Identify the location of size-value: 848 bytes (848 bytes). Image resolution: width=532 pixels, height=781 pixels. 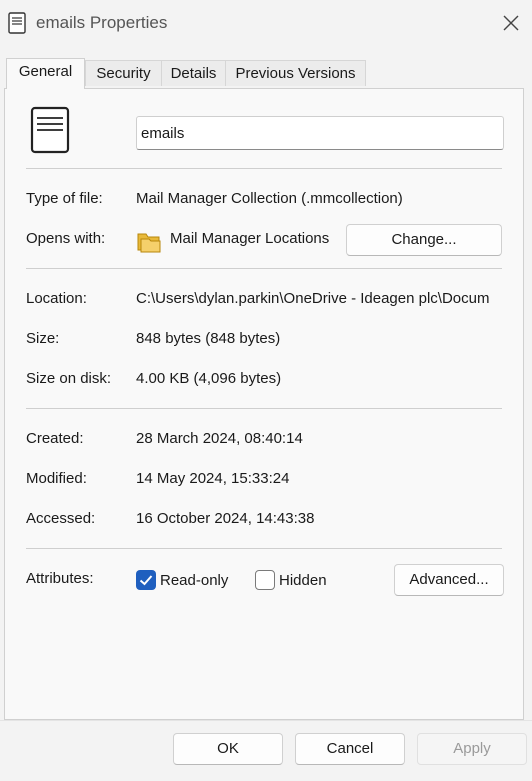
(208, 338).